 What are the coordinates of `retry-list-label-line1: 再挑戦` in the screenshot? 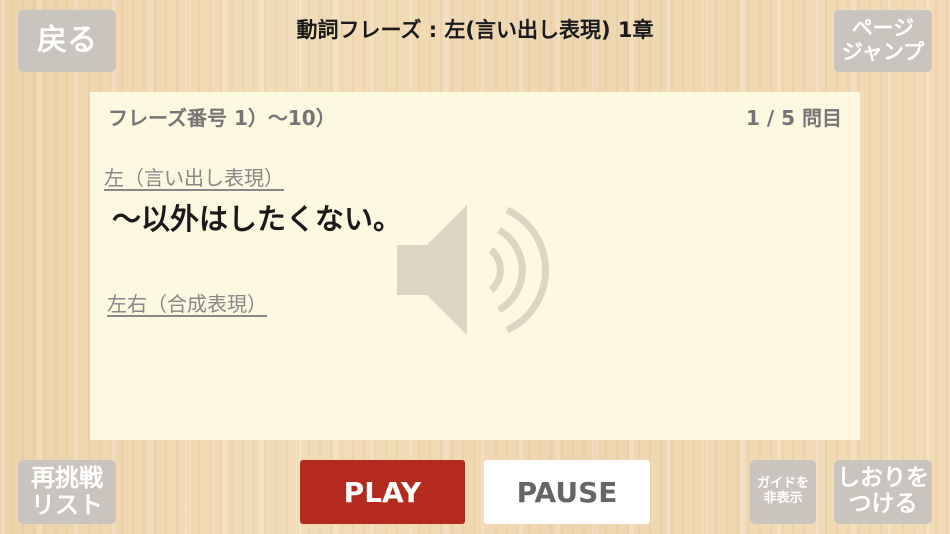 It's located at (67, 478).